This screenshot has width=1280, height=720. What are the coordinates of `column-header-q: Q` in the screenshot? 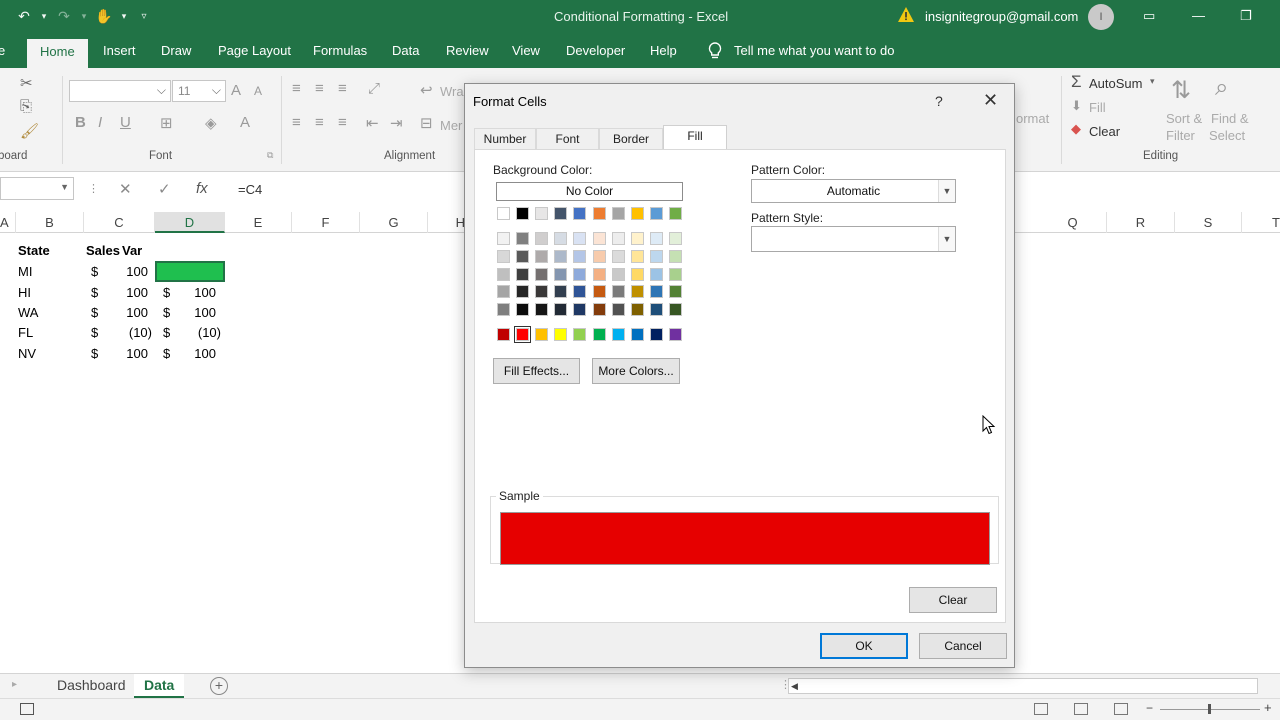 It's located at (1073, 222).